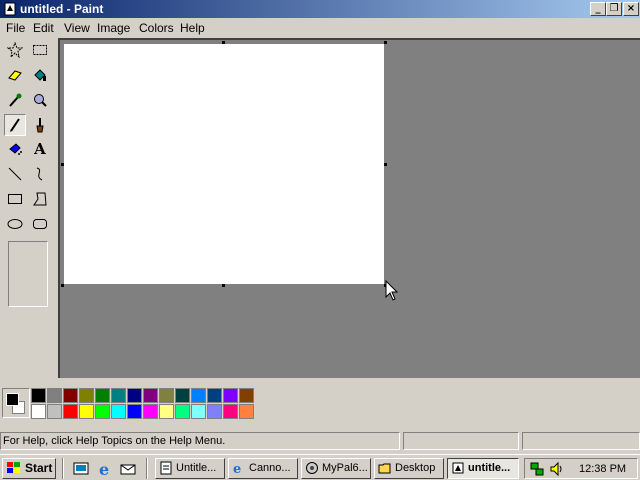 This screenshot has width=640, height=480. Describe the element at coordinates (28, 274) in the screenshot. I see `tool-options-panel` at that location.